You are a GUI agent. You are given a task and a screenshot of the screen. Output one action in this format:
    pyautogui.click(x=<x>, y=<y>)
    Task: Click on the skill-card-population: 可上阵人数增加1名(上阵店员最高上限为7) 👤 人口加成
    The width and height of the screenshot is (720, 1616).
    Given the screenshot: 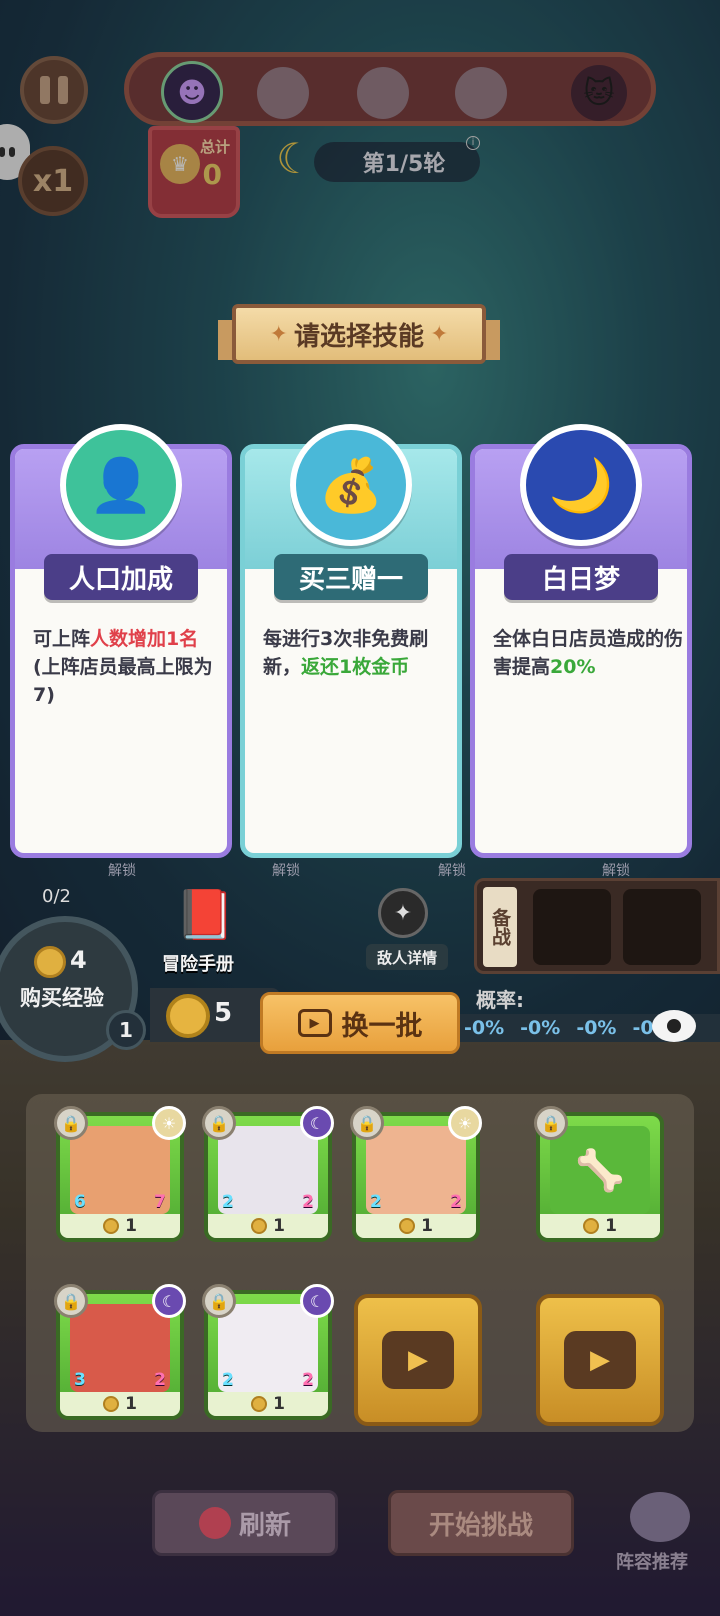 What is the action you would take?
    pyautogui.click(x=121, y=641)
    